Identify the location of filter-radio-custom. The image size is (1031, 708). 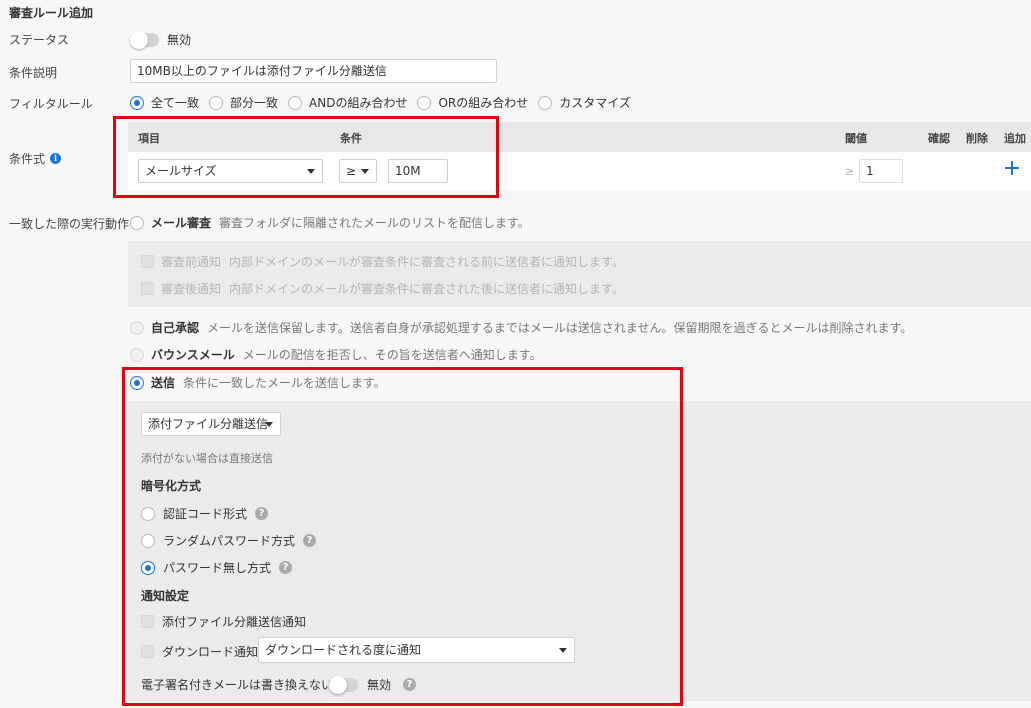
(545, 102).